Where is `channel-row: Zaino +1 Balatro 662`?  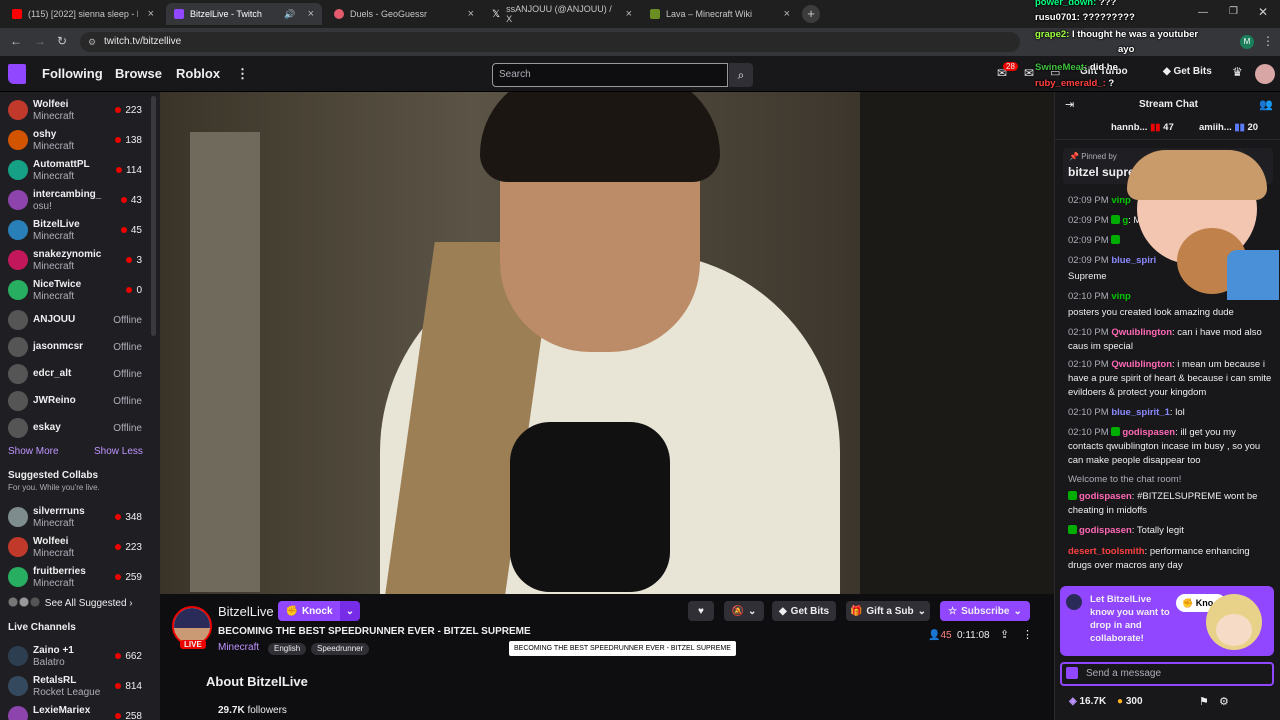
channel-row: Zaino +1 Balatro 662 is located at coordinates (75, 656).